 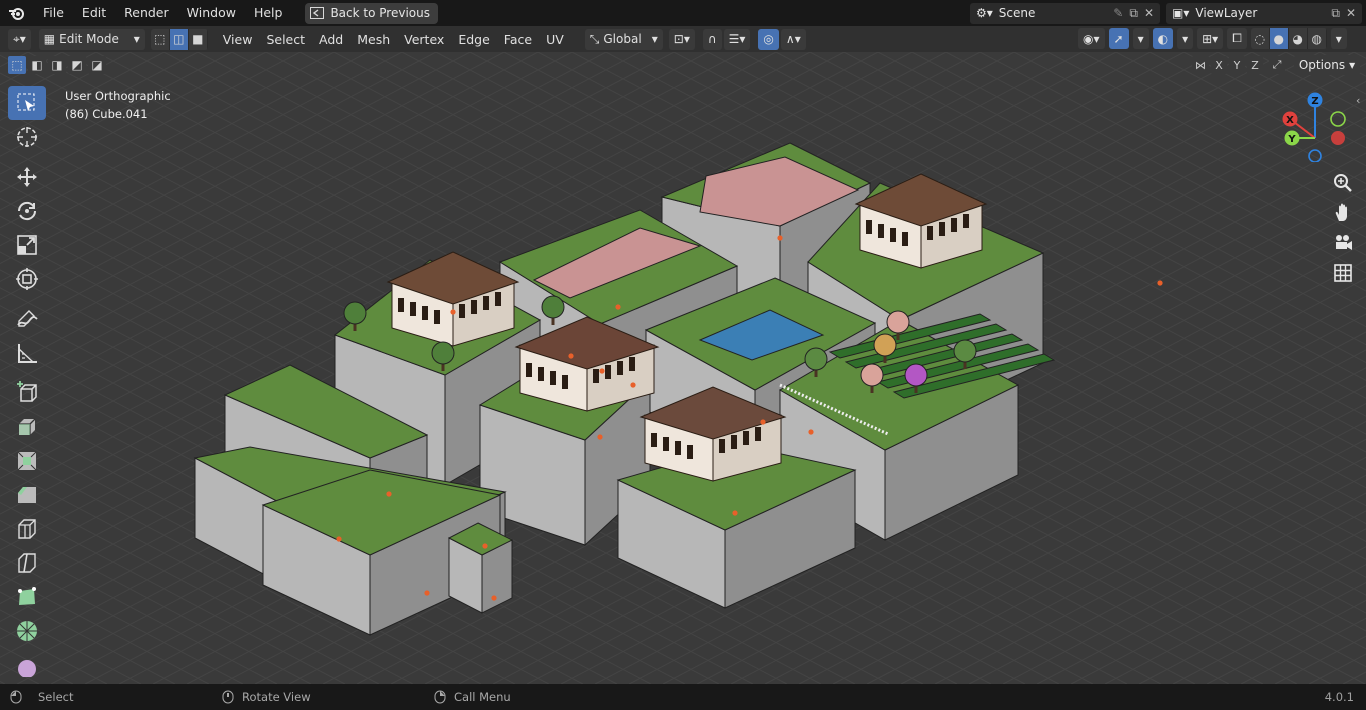 What do you see at coordinates (371, 13) in the screenshot?
I see `back-to-previous-button: Back to Previous` at bounding box center [371, 13].